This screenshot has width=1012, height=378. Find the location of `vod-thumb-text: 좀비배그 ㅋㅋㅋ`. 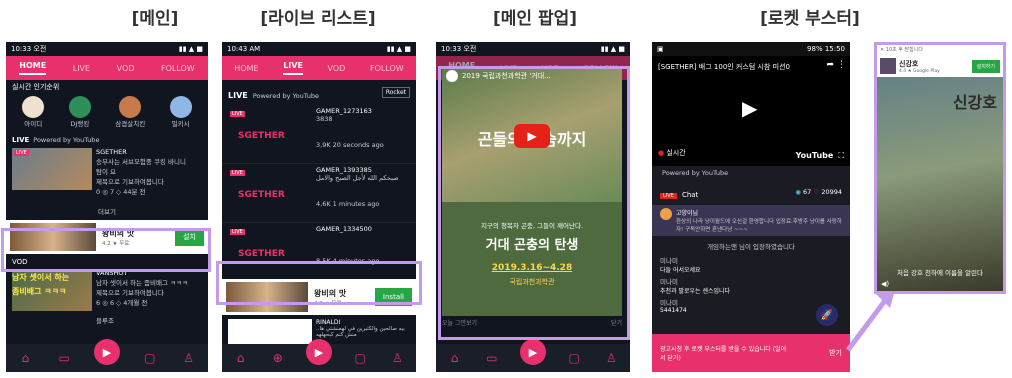

vod-thumb-text: 좀비배그 ㅋㅋㅋ is located at coordinates (39, 291).